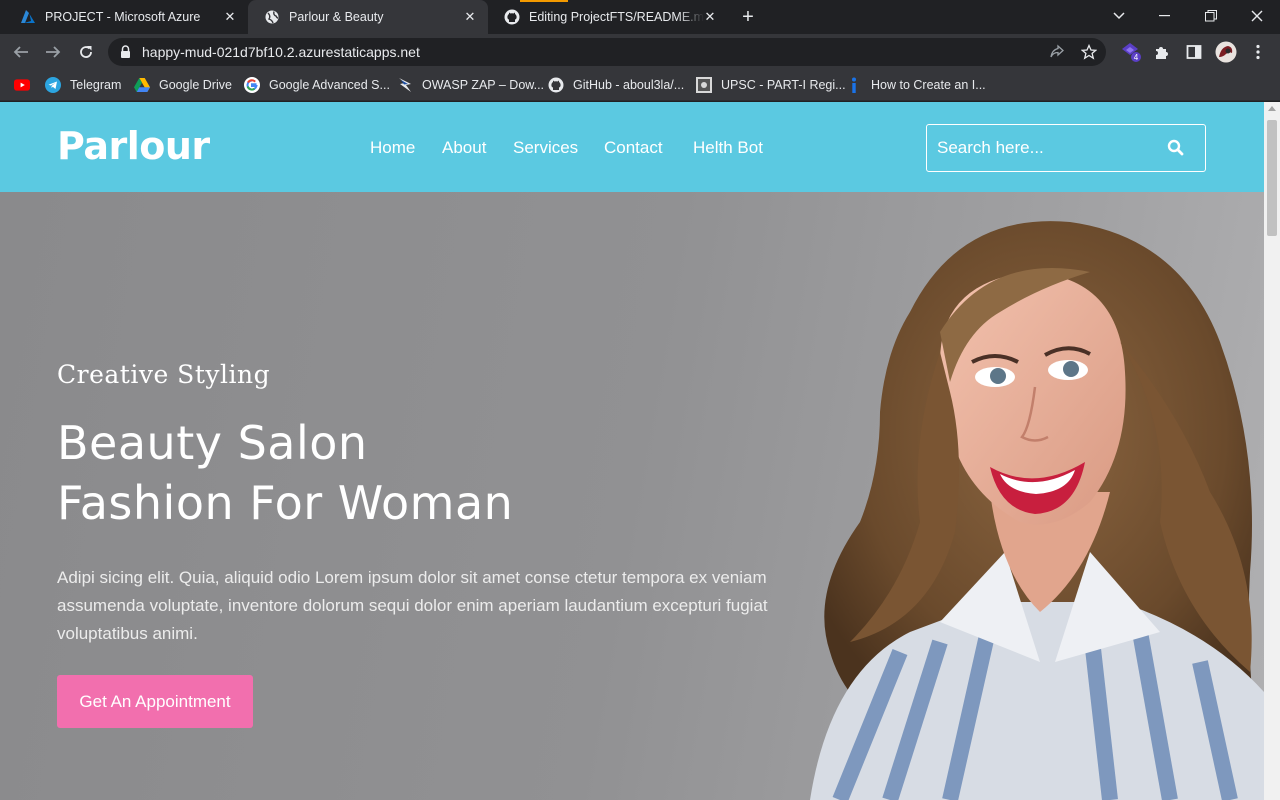 Image resolution: width=1280 pixels, height=800 pixels. I want to click on tab-azure: PROJECT - Microsoft Azure ✕, so click(126, 17).